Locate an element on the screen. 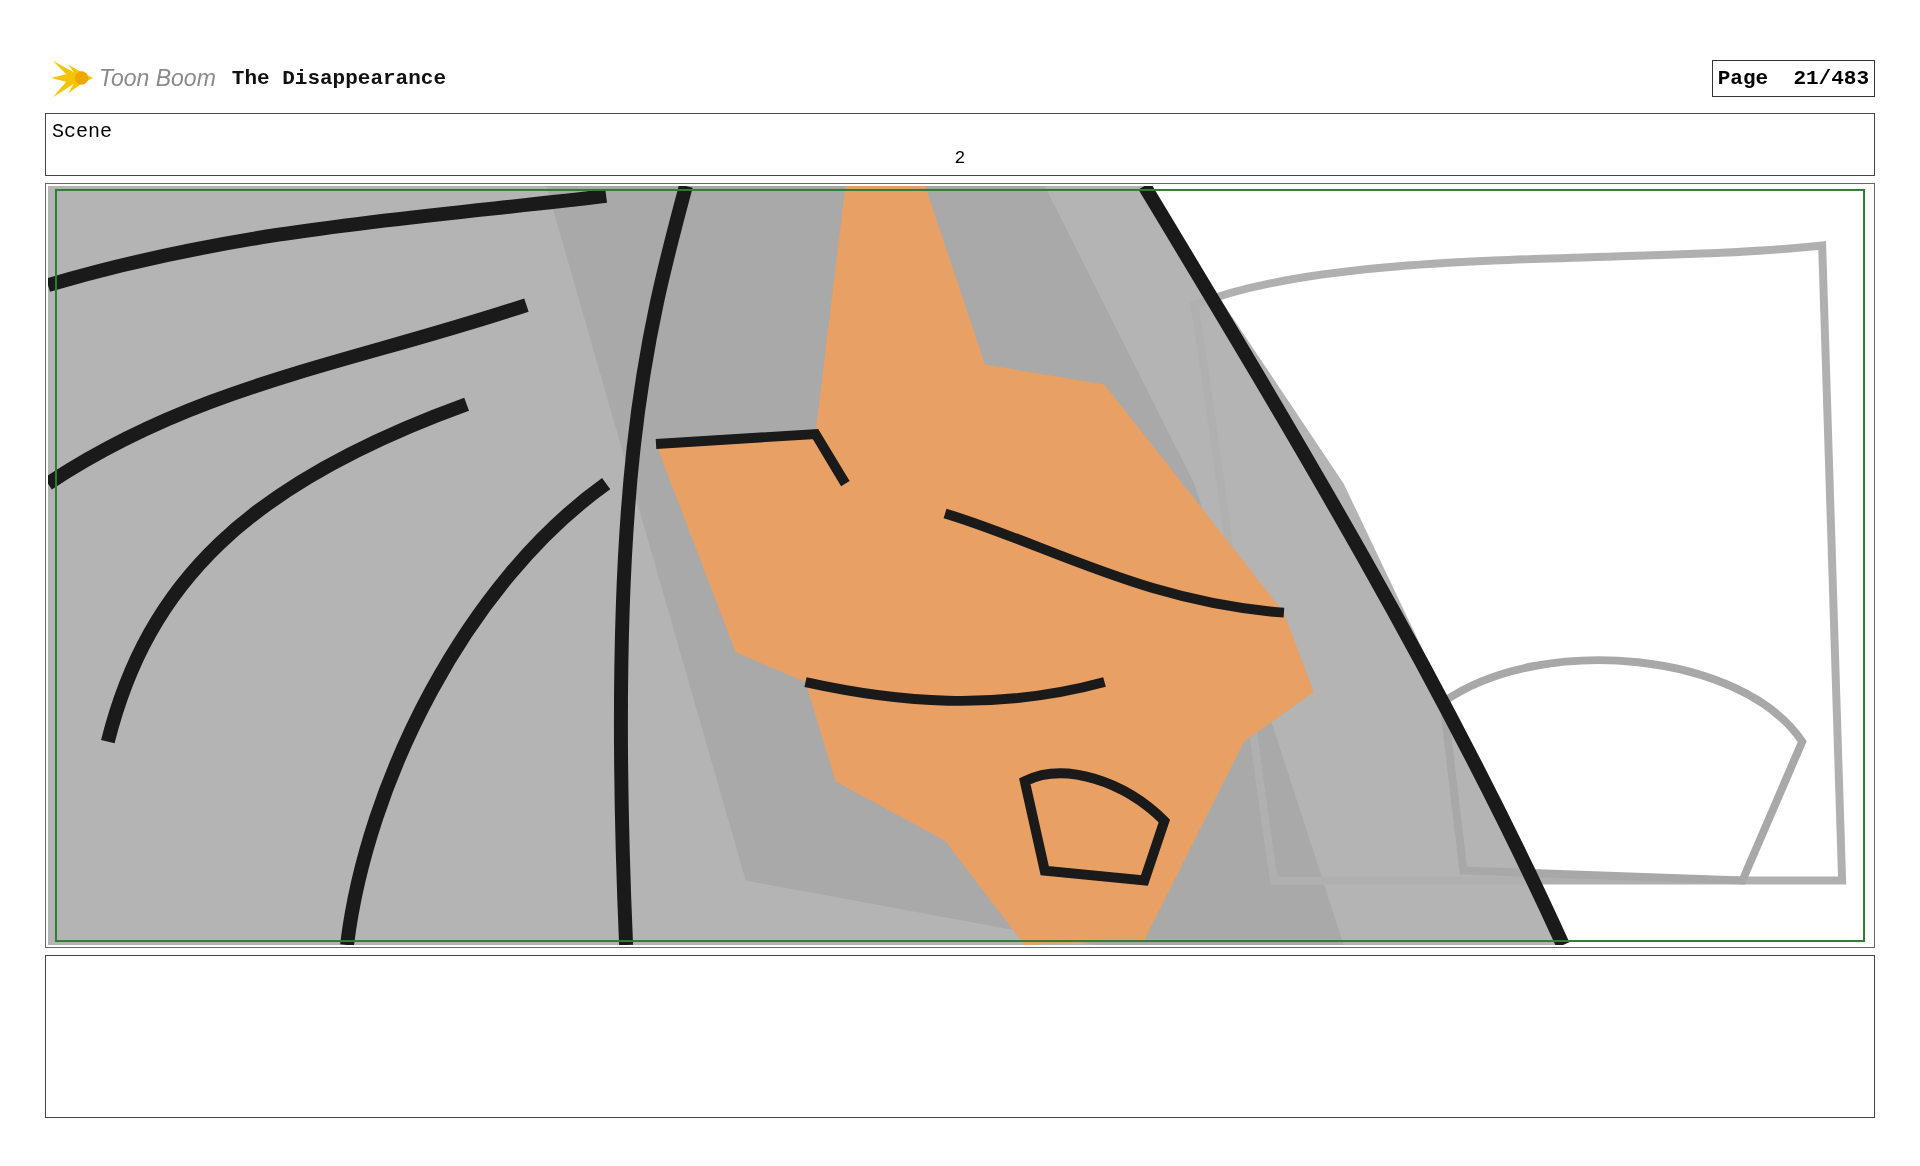 The height and width of the screenshot is (1166, 1920). logo-text: Toon Boom is located at coordinates (157, 78).